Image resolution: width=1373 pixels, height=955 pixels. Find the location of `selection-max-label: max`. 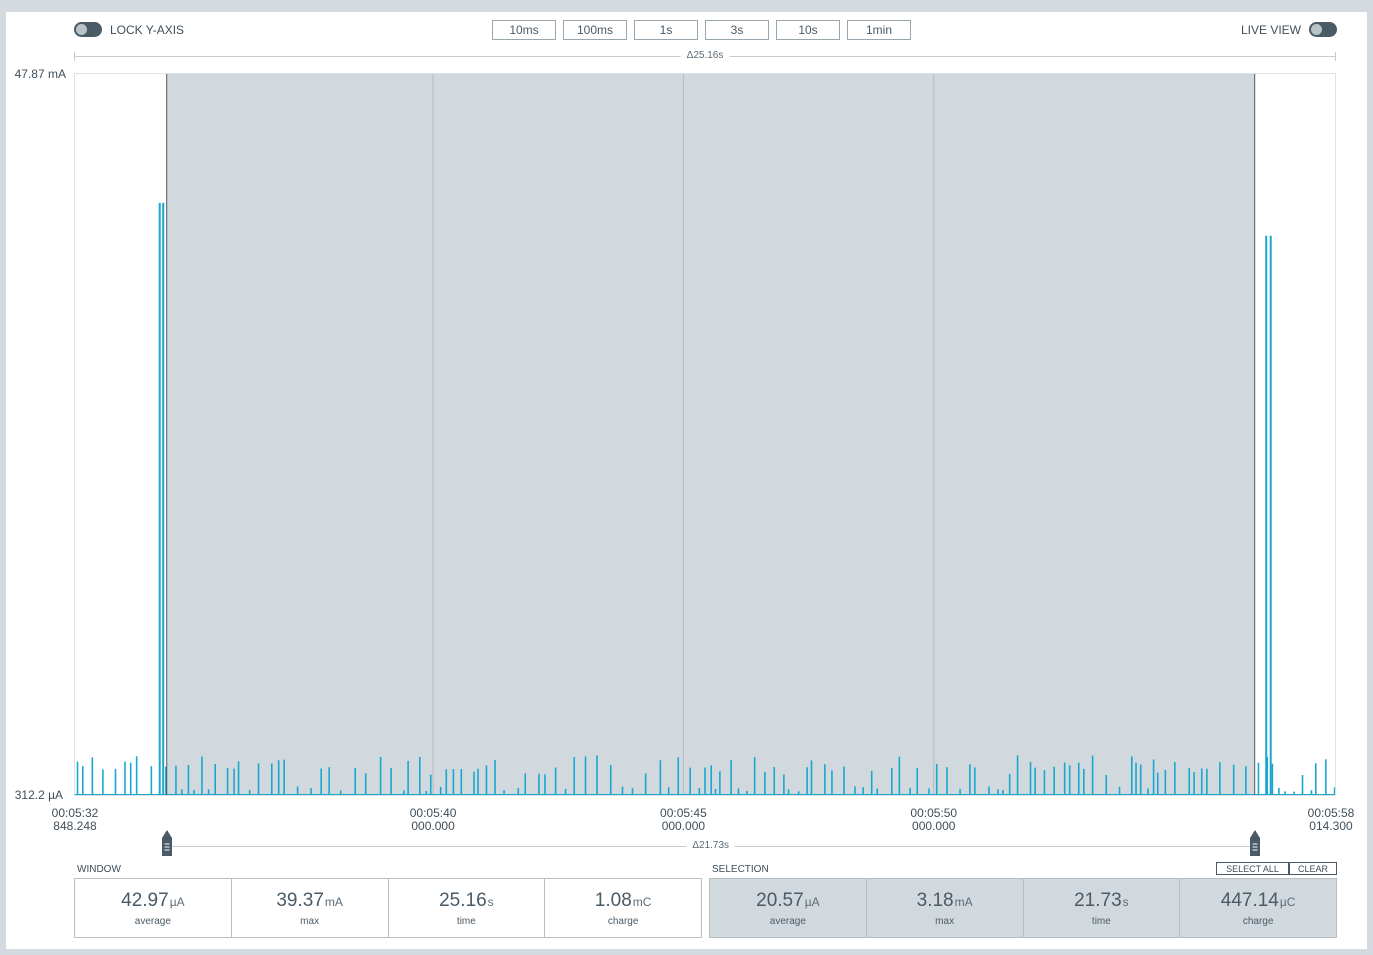

selection-max-label: max is located at coordinates (945, 921).